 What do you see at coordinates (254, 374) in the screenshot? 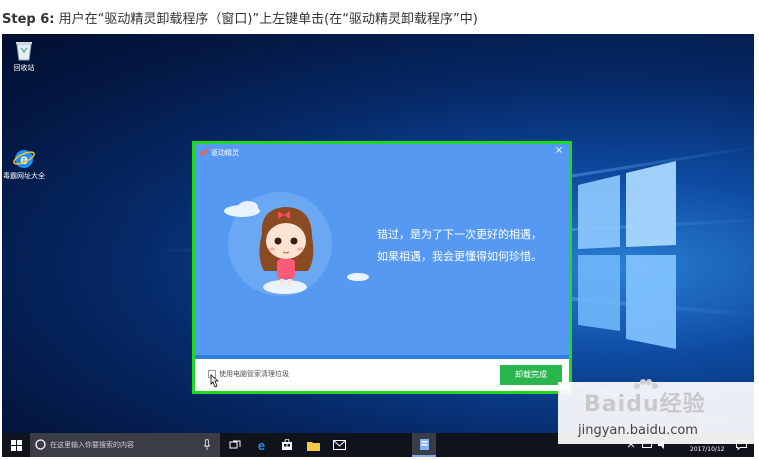
I see `checkbox-label: 使用电脑管家清理垃圾` at bounding box center [254, 374].